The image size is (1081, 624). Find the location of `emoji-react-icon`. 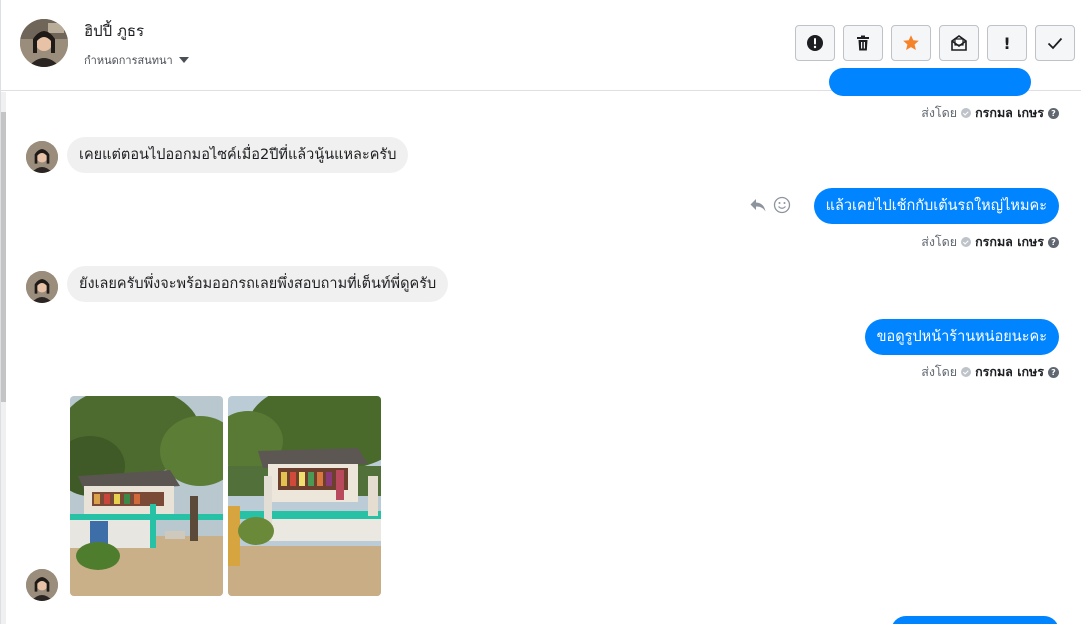

emoji-react-icon is located at coordinates (782, 205).